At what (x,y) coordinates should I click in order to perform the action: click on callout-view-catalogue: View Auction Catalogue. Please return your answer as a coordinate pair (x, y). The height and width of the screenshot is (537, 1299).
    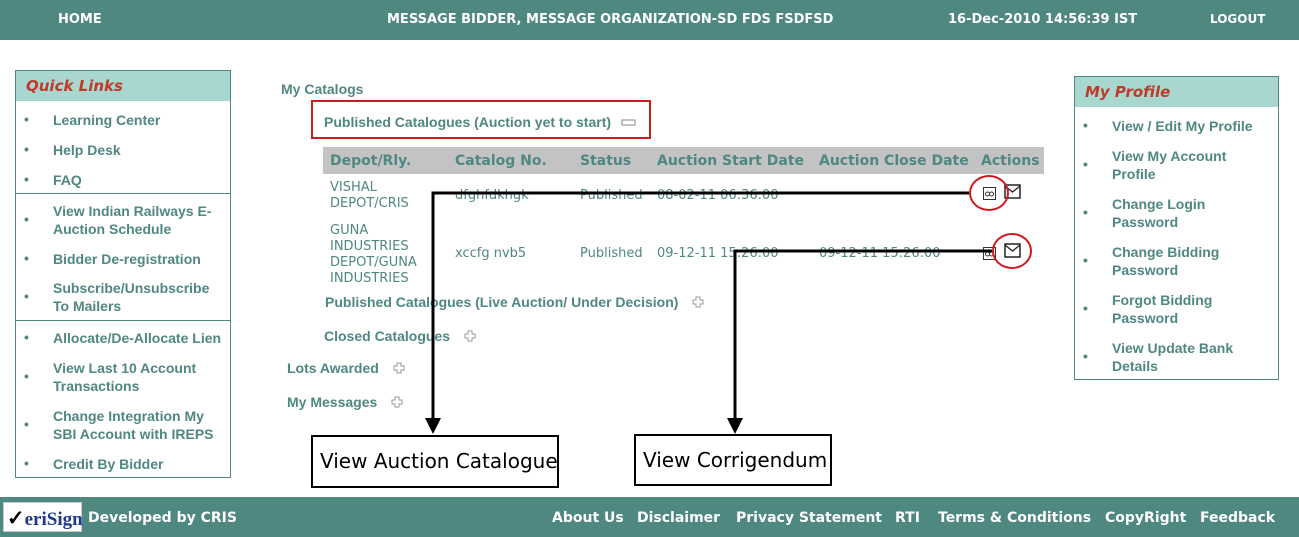
    Looking at the image, I should click on (435, 461).